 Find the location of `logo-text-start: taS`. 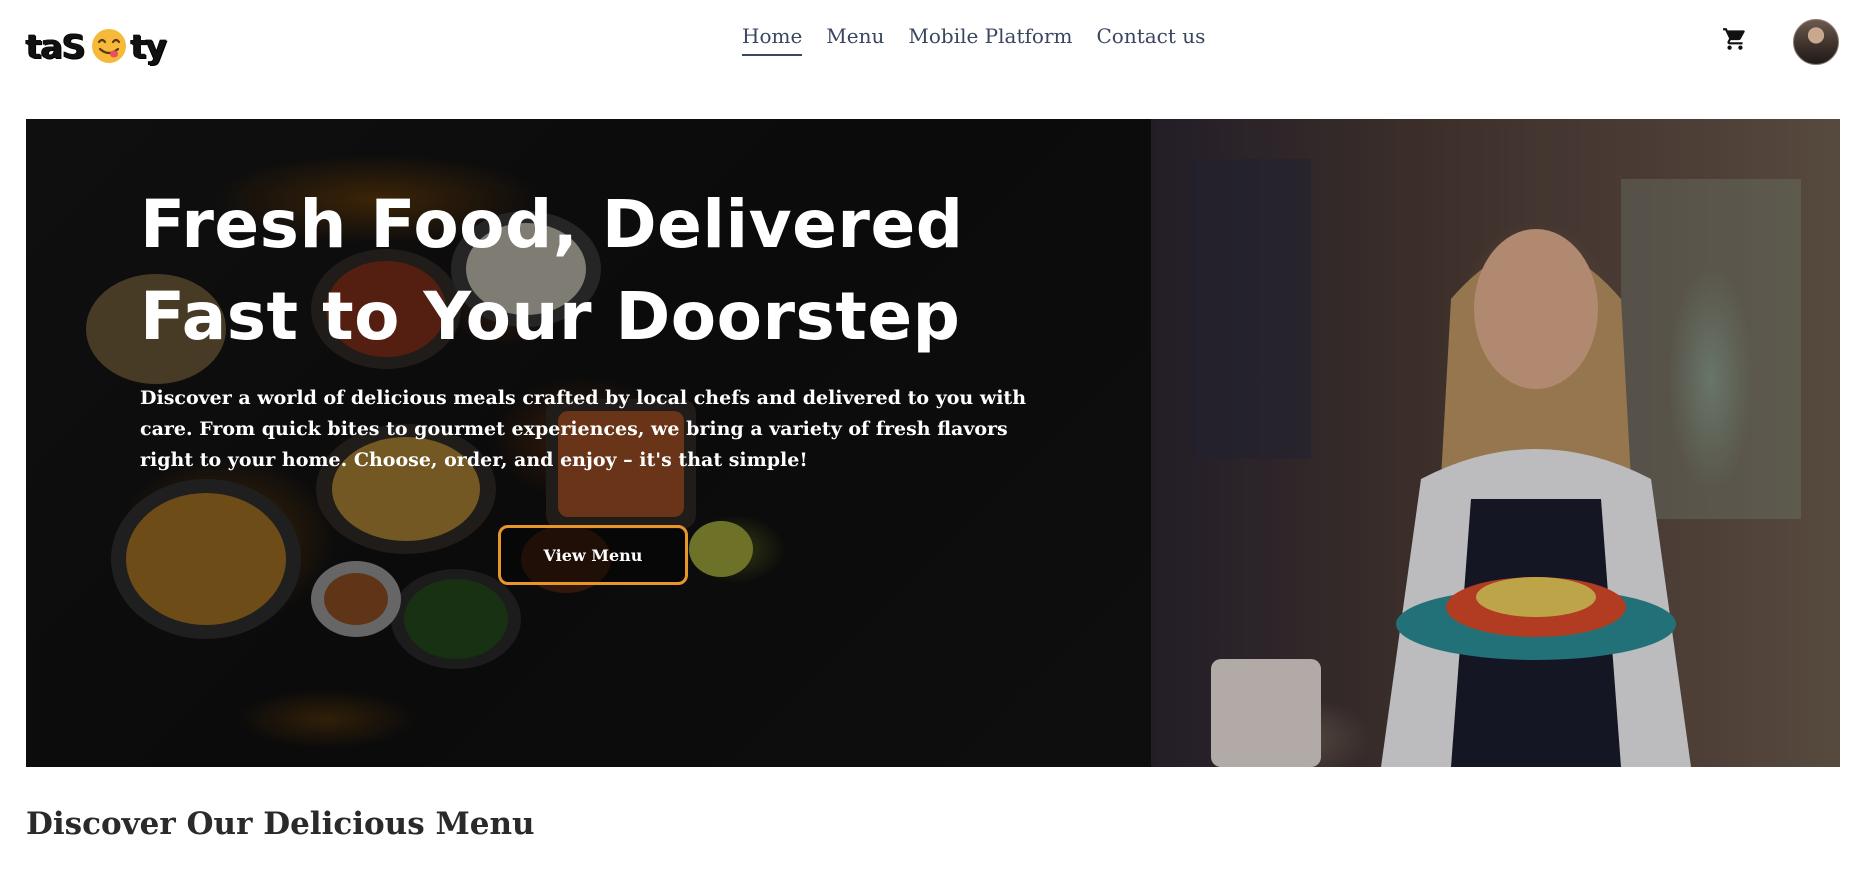

logo-text-start: taS is located at coordinates (56, 46).